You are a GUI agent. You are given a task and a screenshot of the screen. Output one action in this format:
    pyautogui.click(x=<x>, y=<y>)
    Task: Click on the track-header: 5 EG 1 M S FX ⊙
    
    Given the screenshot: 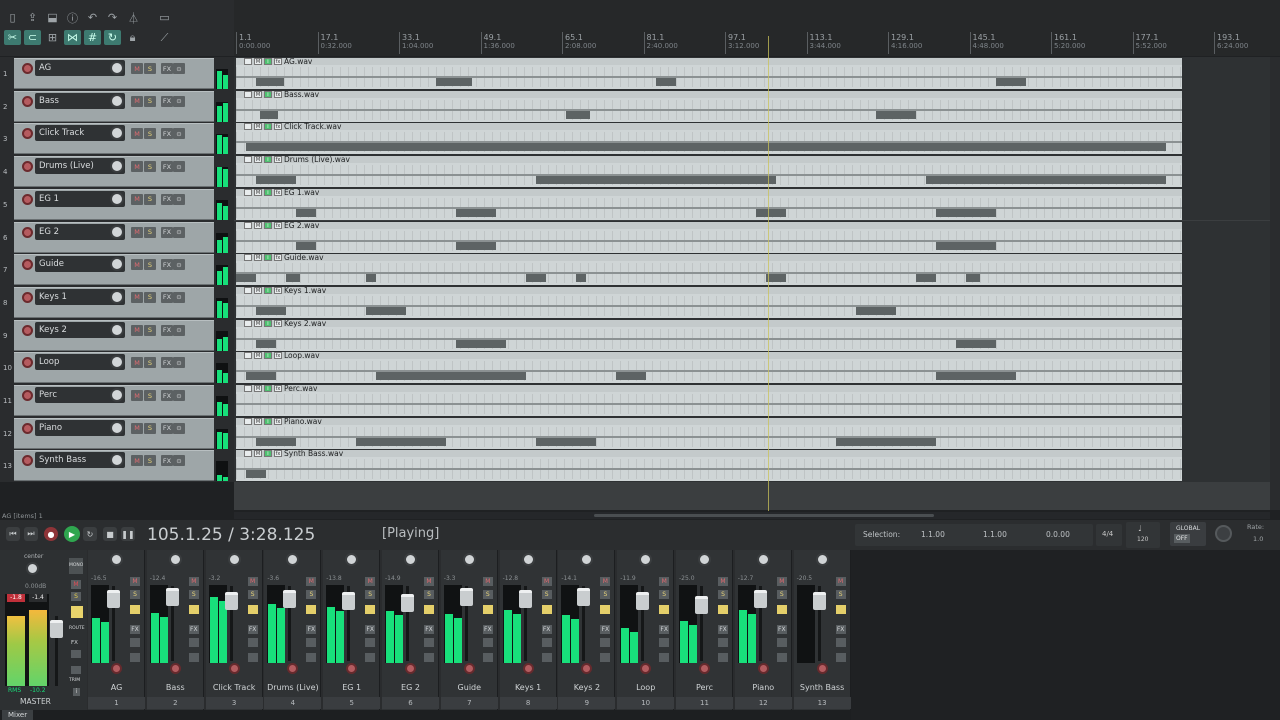 What is the action you would take?
    pyautogui.click(x=117, y=204)
    